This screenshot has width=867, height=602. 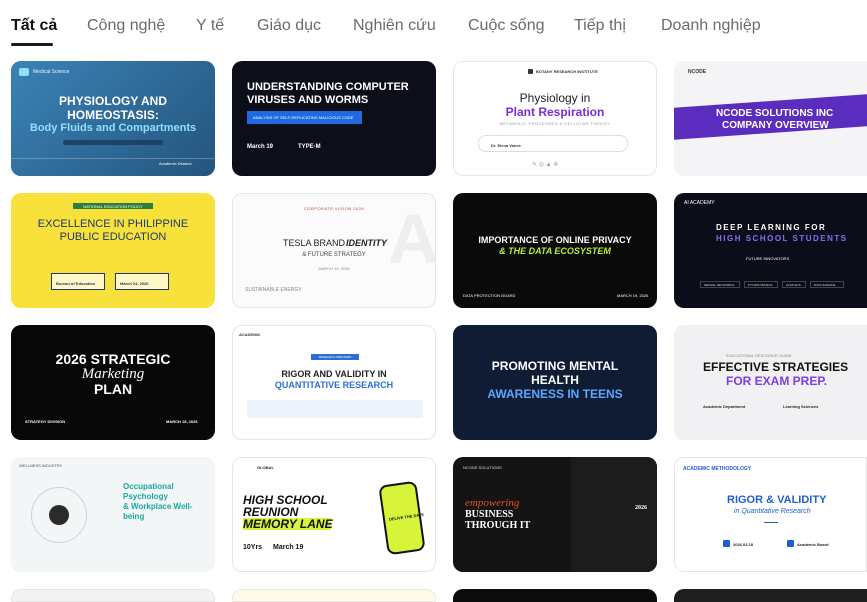 What do you see at coordinates (367, 243) in the screenshot?
I see `card-title-line-2: IDENTITY` at bounding box center [367, 243].